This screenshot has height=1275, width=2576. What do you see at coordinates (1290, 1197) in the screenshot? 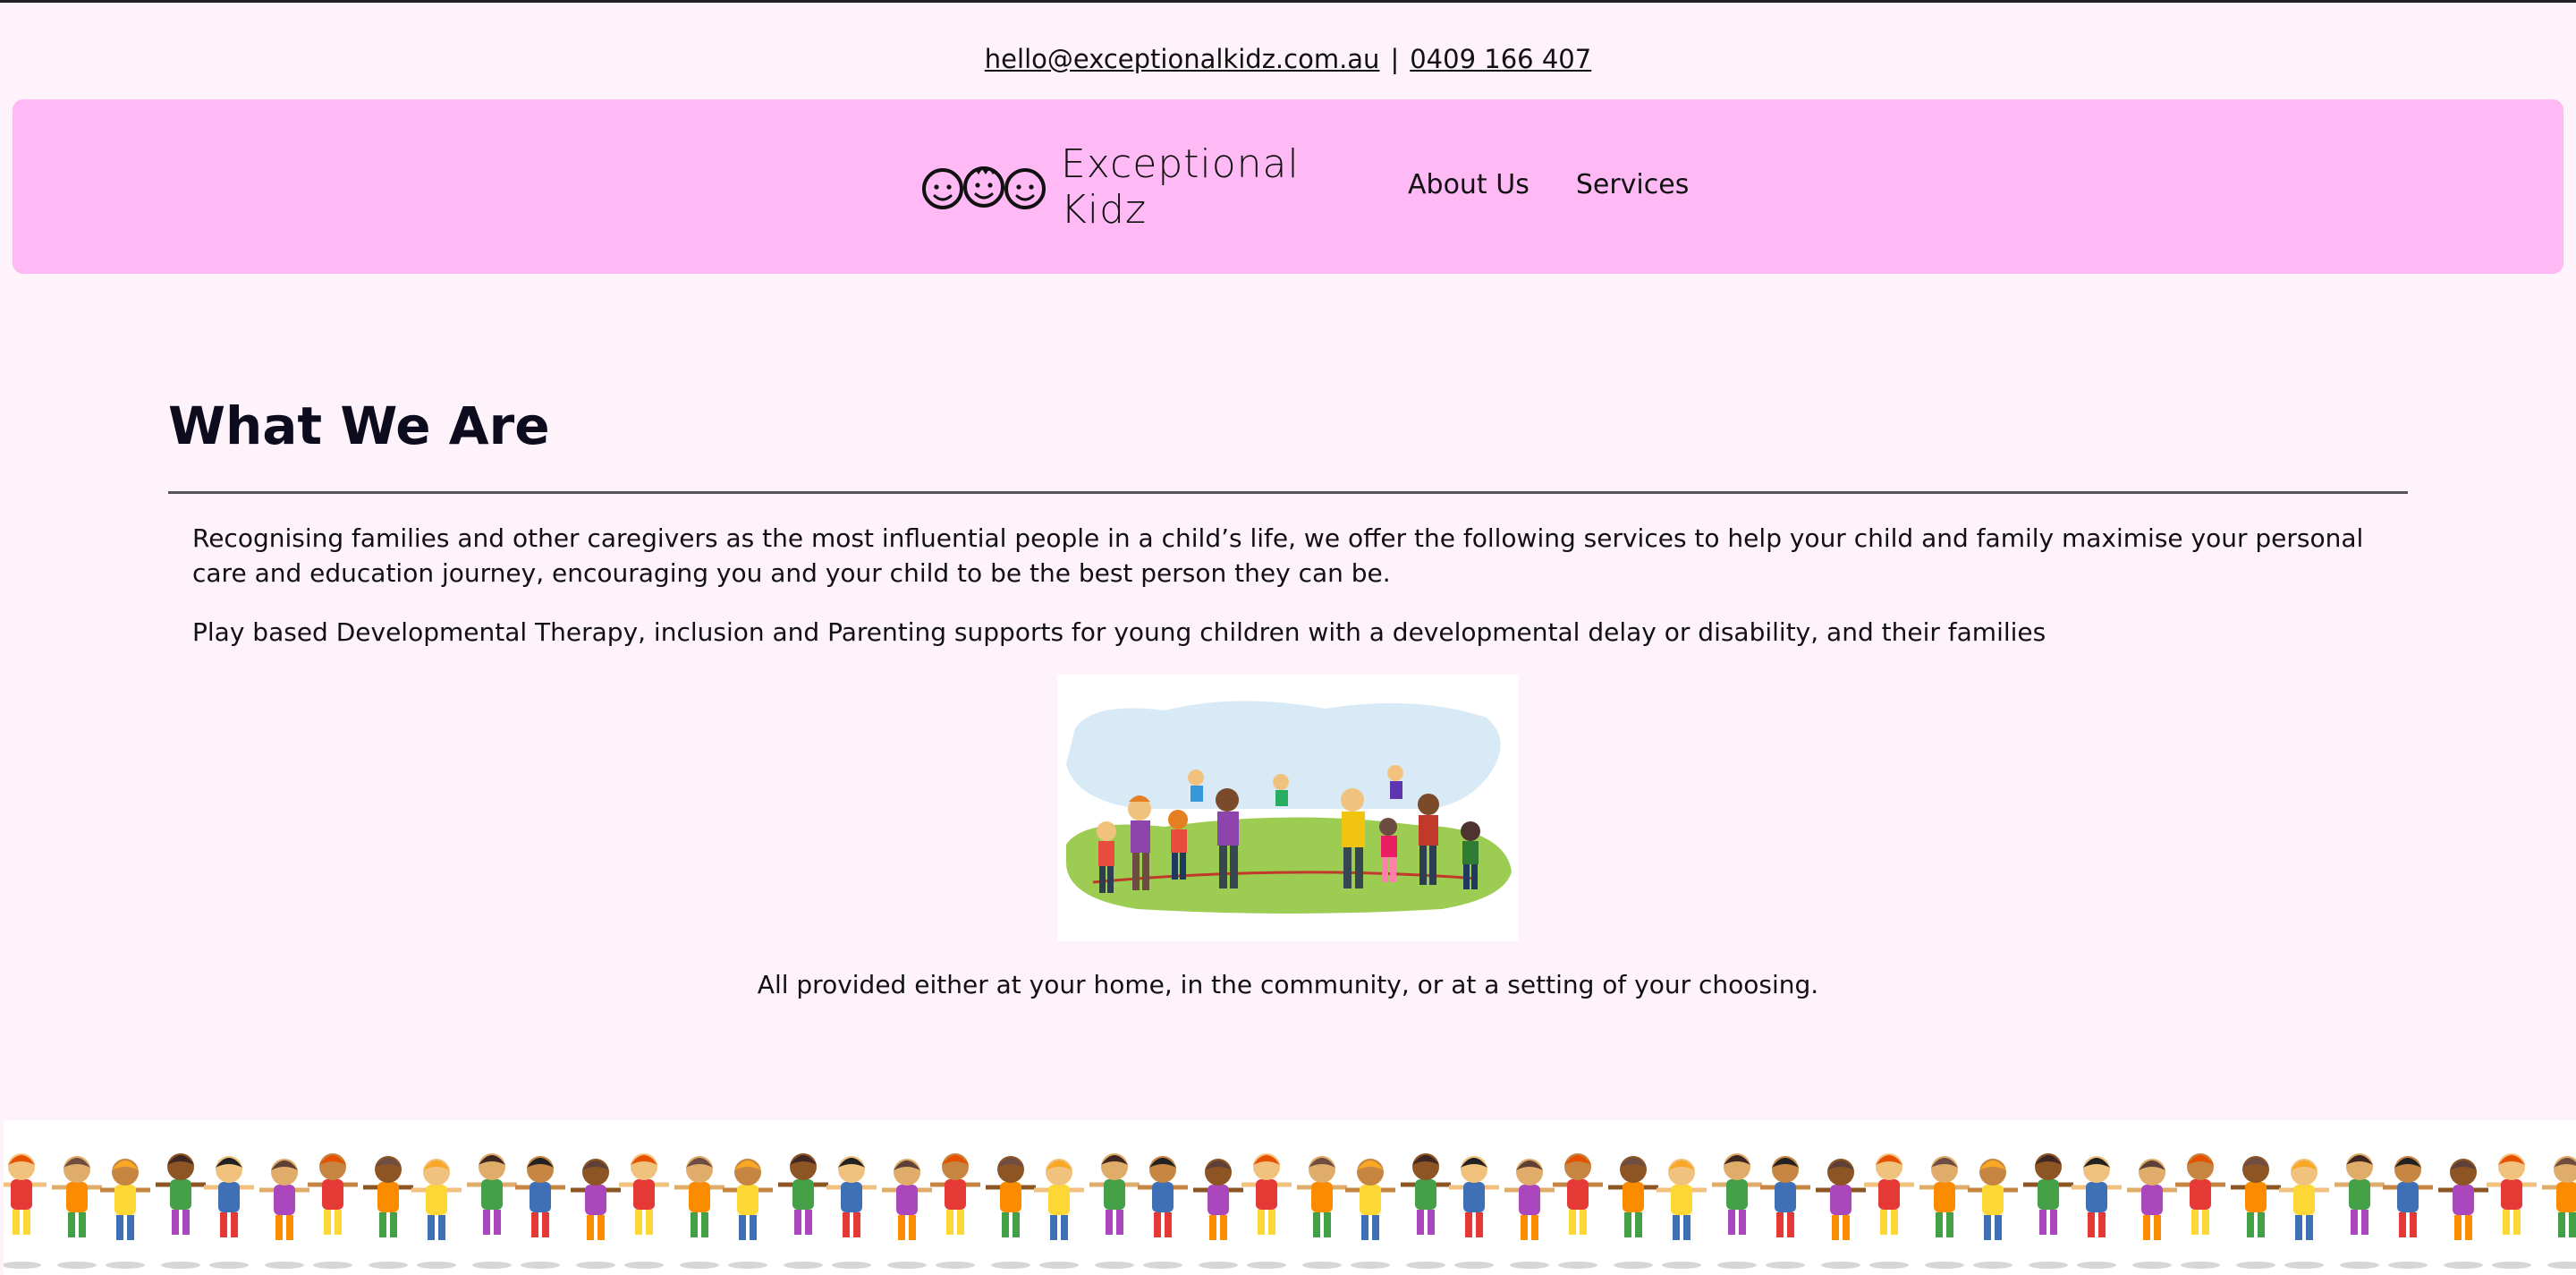
I see `jumping-kids-banner` at bounding box center [1290, 1197].